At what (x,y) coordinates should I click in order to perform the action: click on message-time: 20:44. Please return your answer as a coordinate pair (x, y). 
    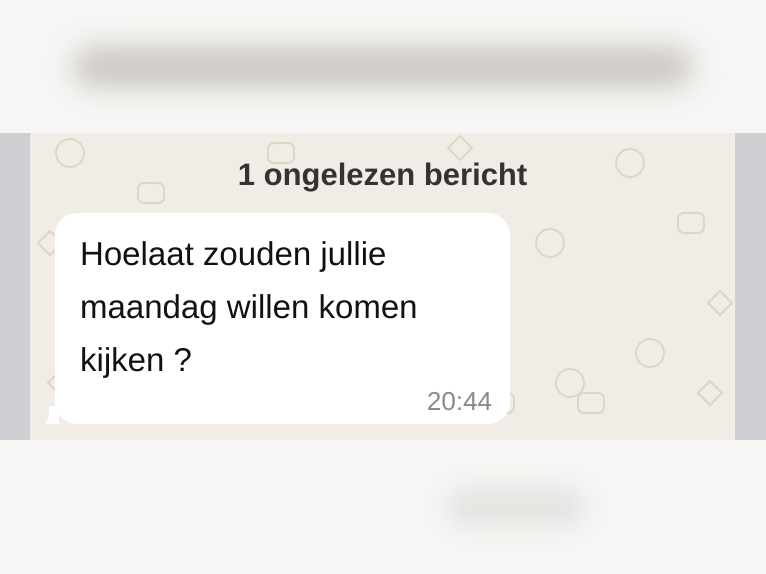
    Looking at the image, I should click on (459, 401).